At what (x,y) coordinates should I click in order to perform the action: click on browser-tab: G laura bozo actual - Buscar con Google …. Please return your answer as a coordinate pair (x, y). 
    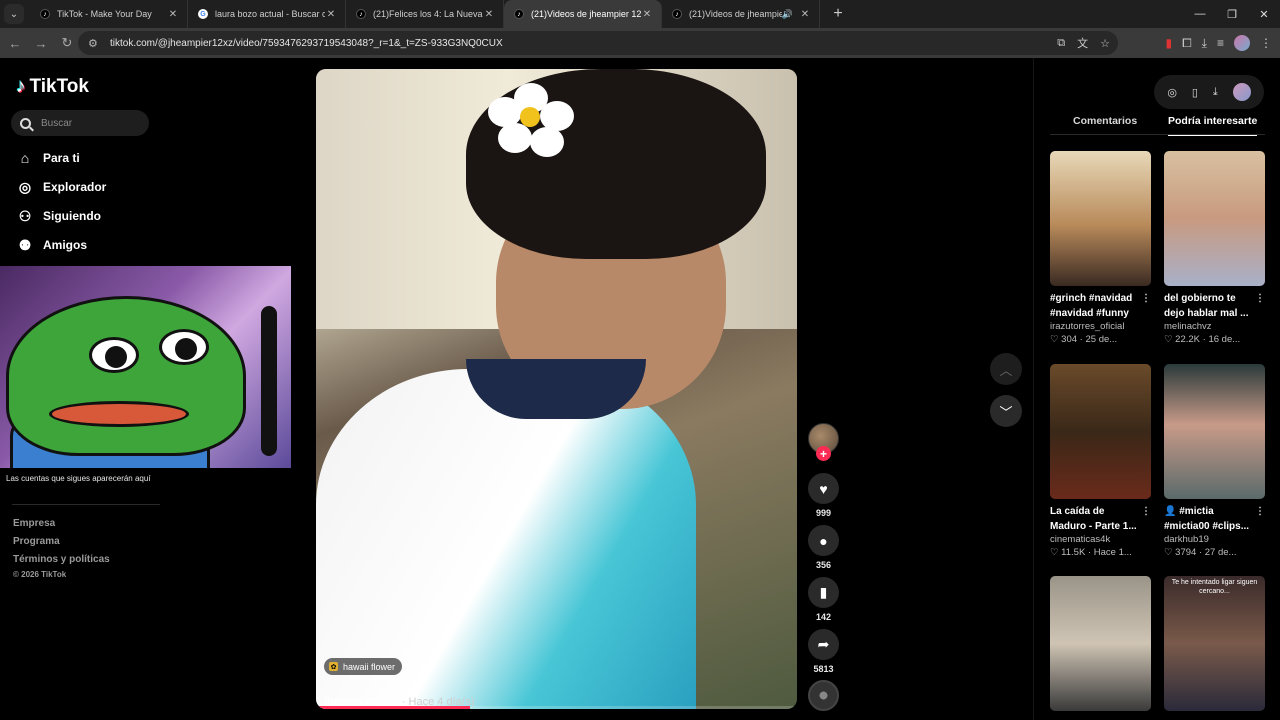
    Looking at the image, I should click on (267, 14).